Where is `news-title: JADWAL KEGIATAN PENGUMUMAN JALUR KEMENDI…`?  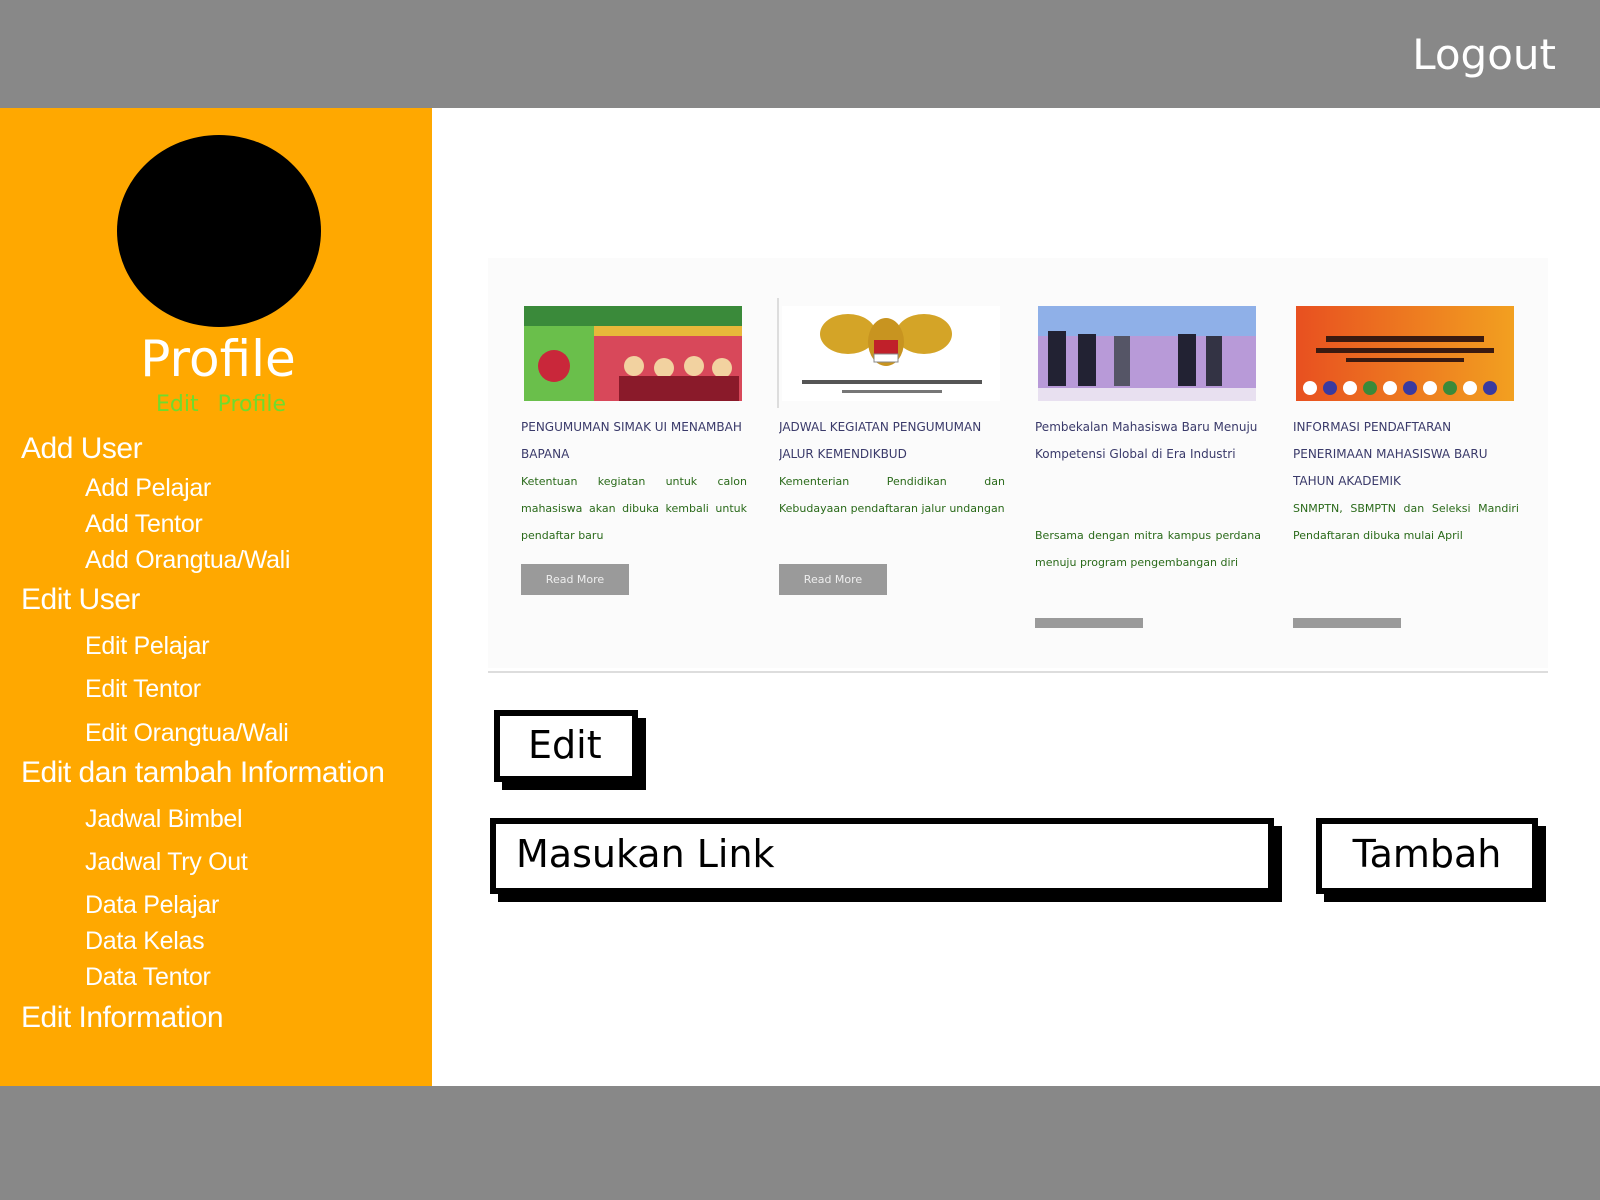
news-title: JADWAL KEGIATAN PENGUMUMAN JALUR KEMENDI… is located at coordinates (880, 440).